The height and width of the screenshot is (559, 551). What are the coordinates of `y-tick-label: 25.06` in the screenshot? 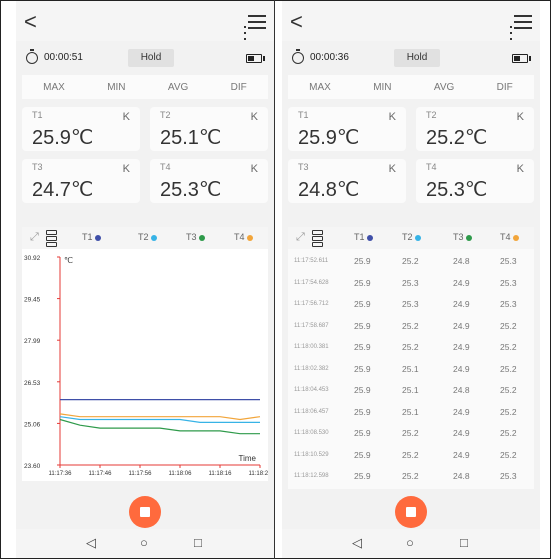 It's located at (32, 424).